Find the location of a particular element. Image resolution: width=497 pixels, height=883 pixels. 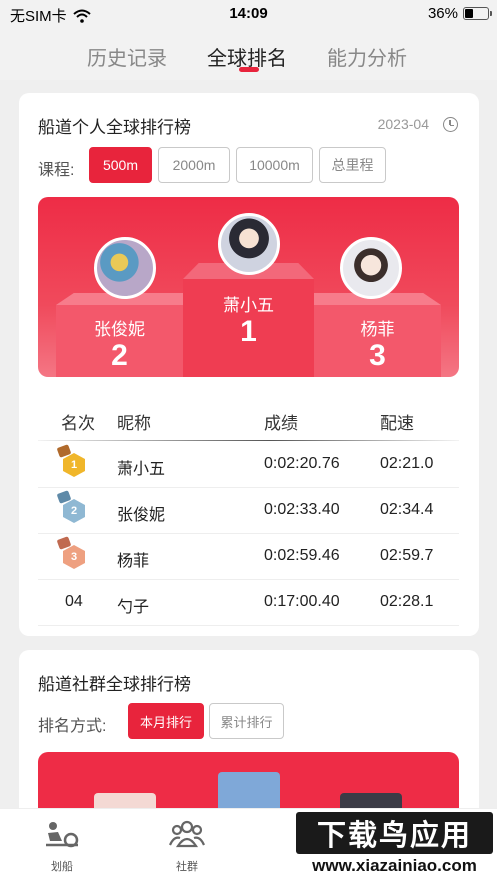

podium-second-name: 张俊妮 is located at coordinates (119, 329).